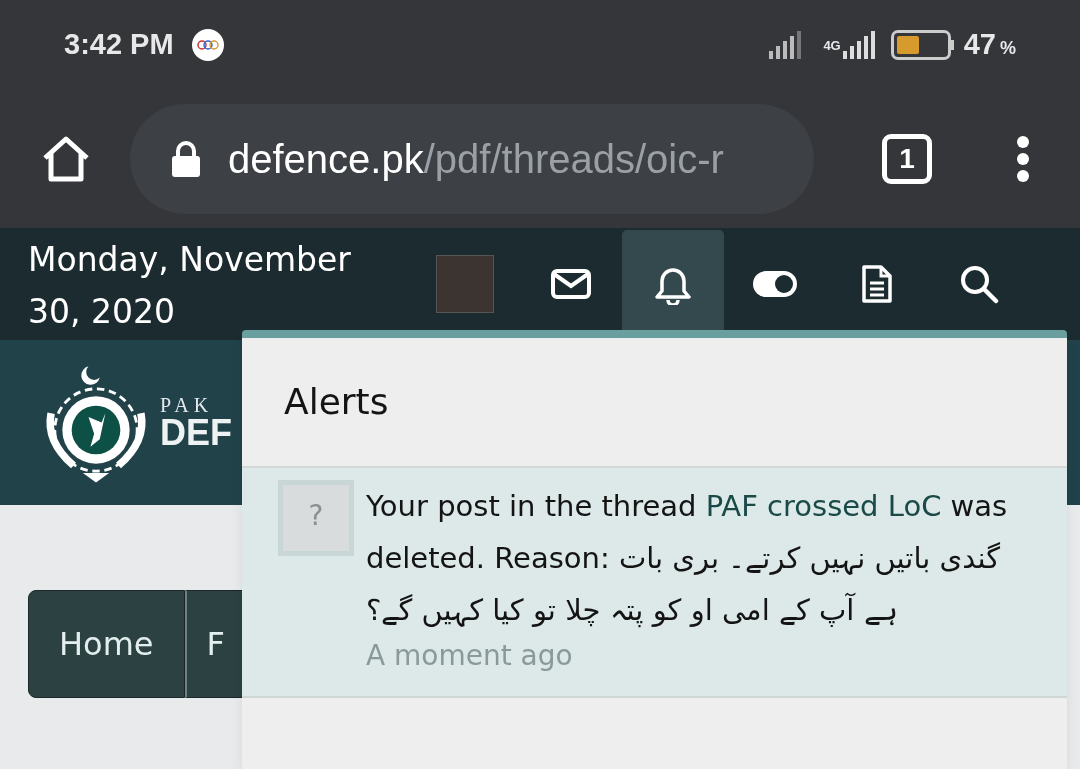 The height and width of the screenshot is (769, 1080). What do you see at coordinates (1023, 159) in the screenshot?
I see `more-menu-icon` at bounding box center [1023, 159].